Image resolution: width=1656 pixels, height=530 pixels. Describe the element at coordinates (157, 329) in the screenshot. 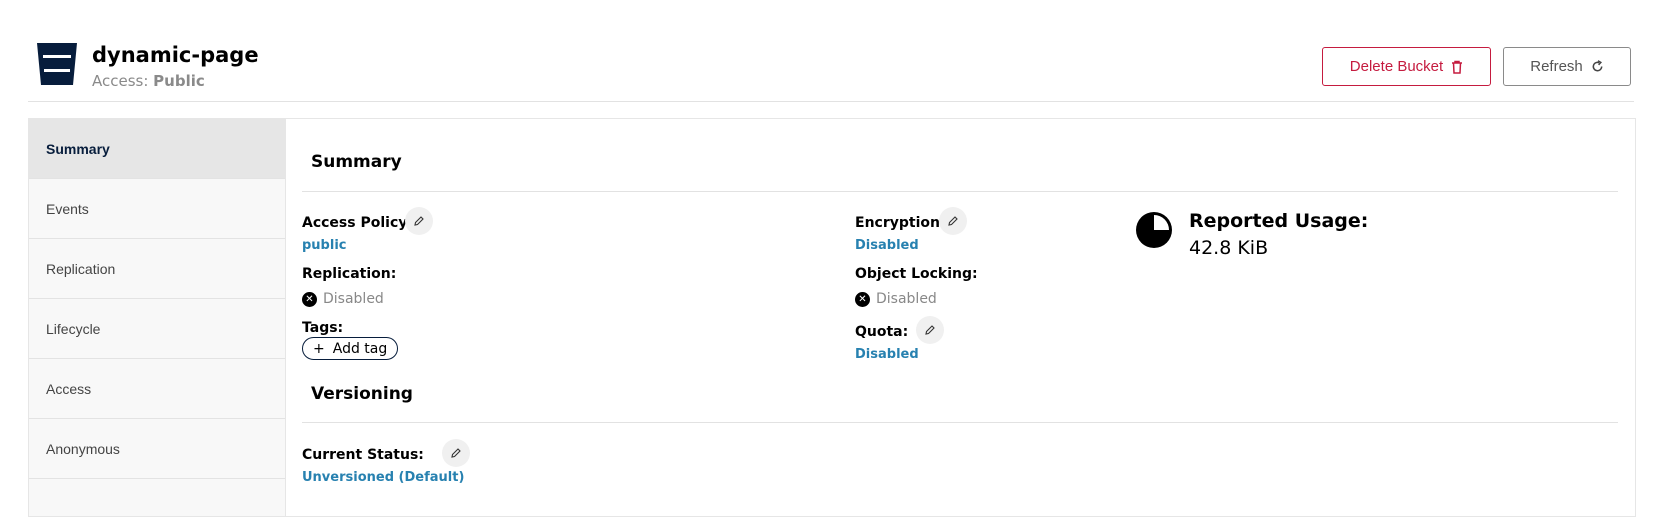

I see `sidebar-item-lifecycle: Lifecycle` at that location.